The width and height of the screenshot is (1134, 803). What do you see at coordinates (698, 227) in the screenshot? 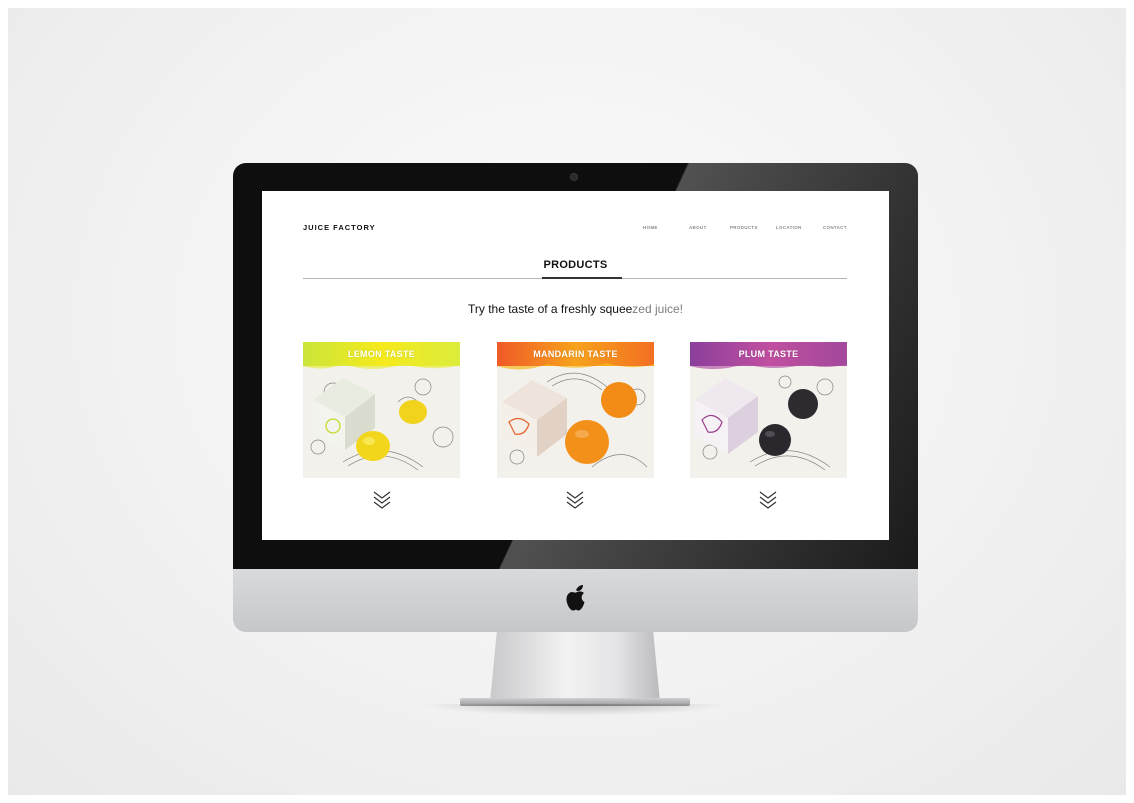
I see `nav-about: ABOUT` at bounding box center [698, 227].